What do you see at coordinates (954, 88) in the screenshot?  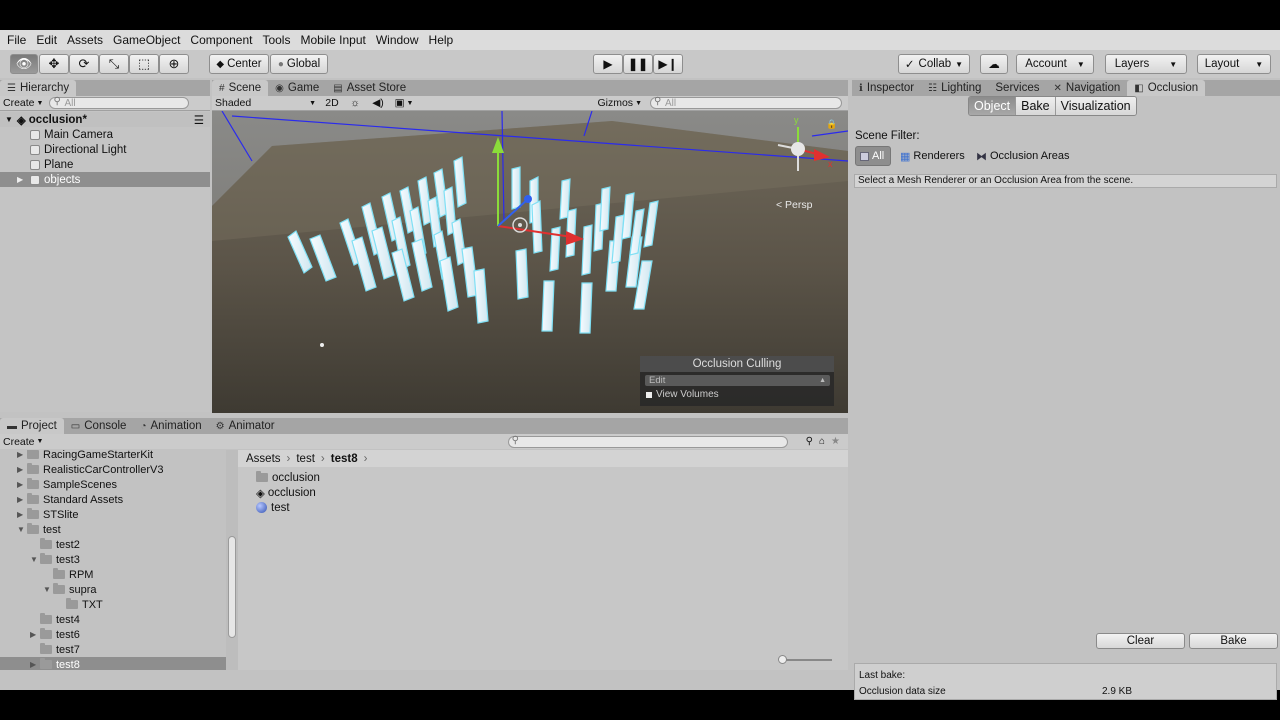 I see `tab-lighting: ☷ Lighting` at bounding box center [954, 88].